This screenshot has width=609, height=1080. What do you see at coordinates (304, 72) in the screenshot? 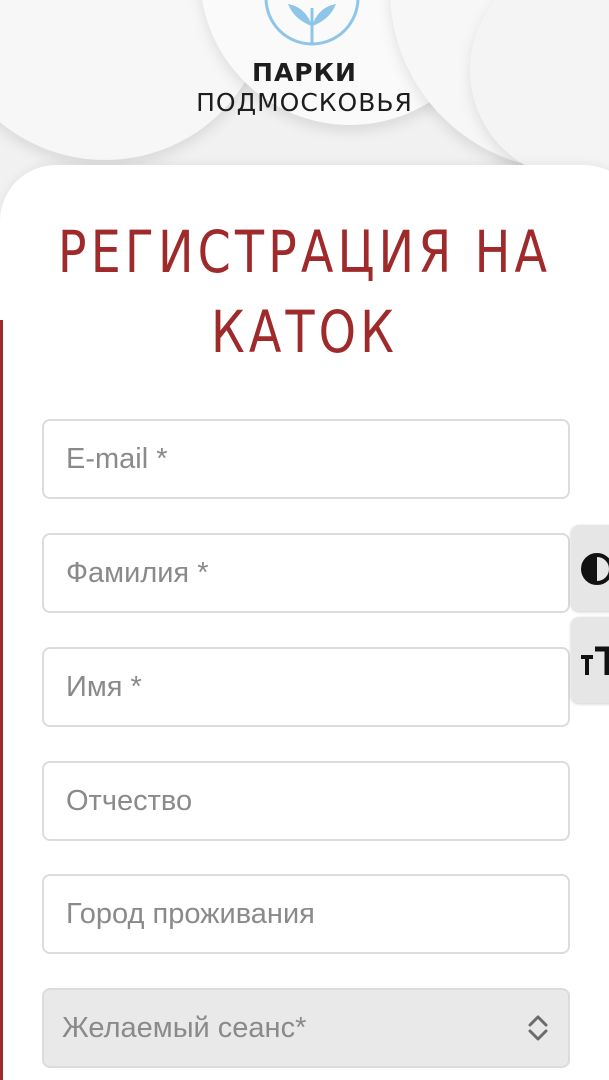
I see `logo-title: ПАРКИ` at bounding box center [304, 72].